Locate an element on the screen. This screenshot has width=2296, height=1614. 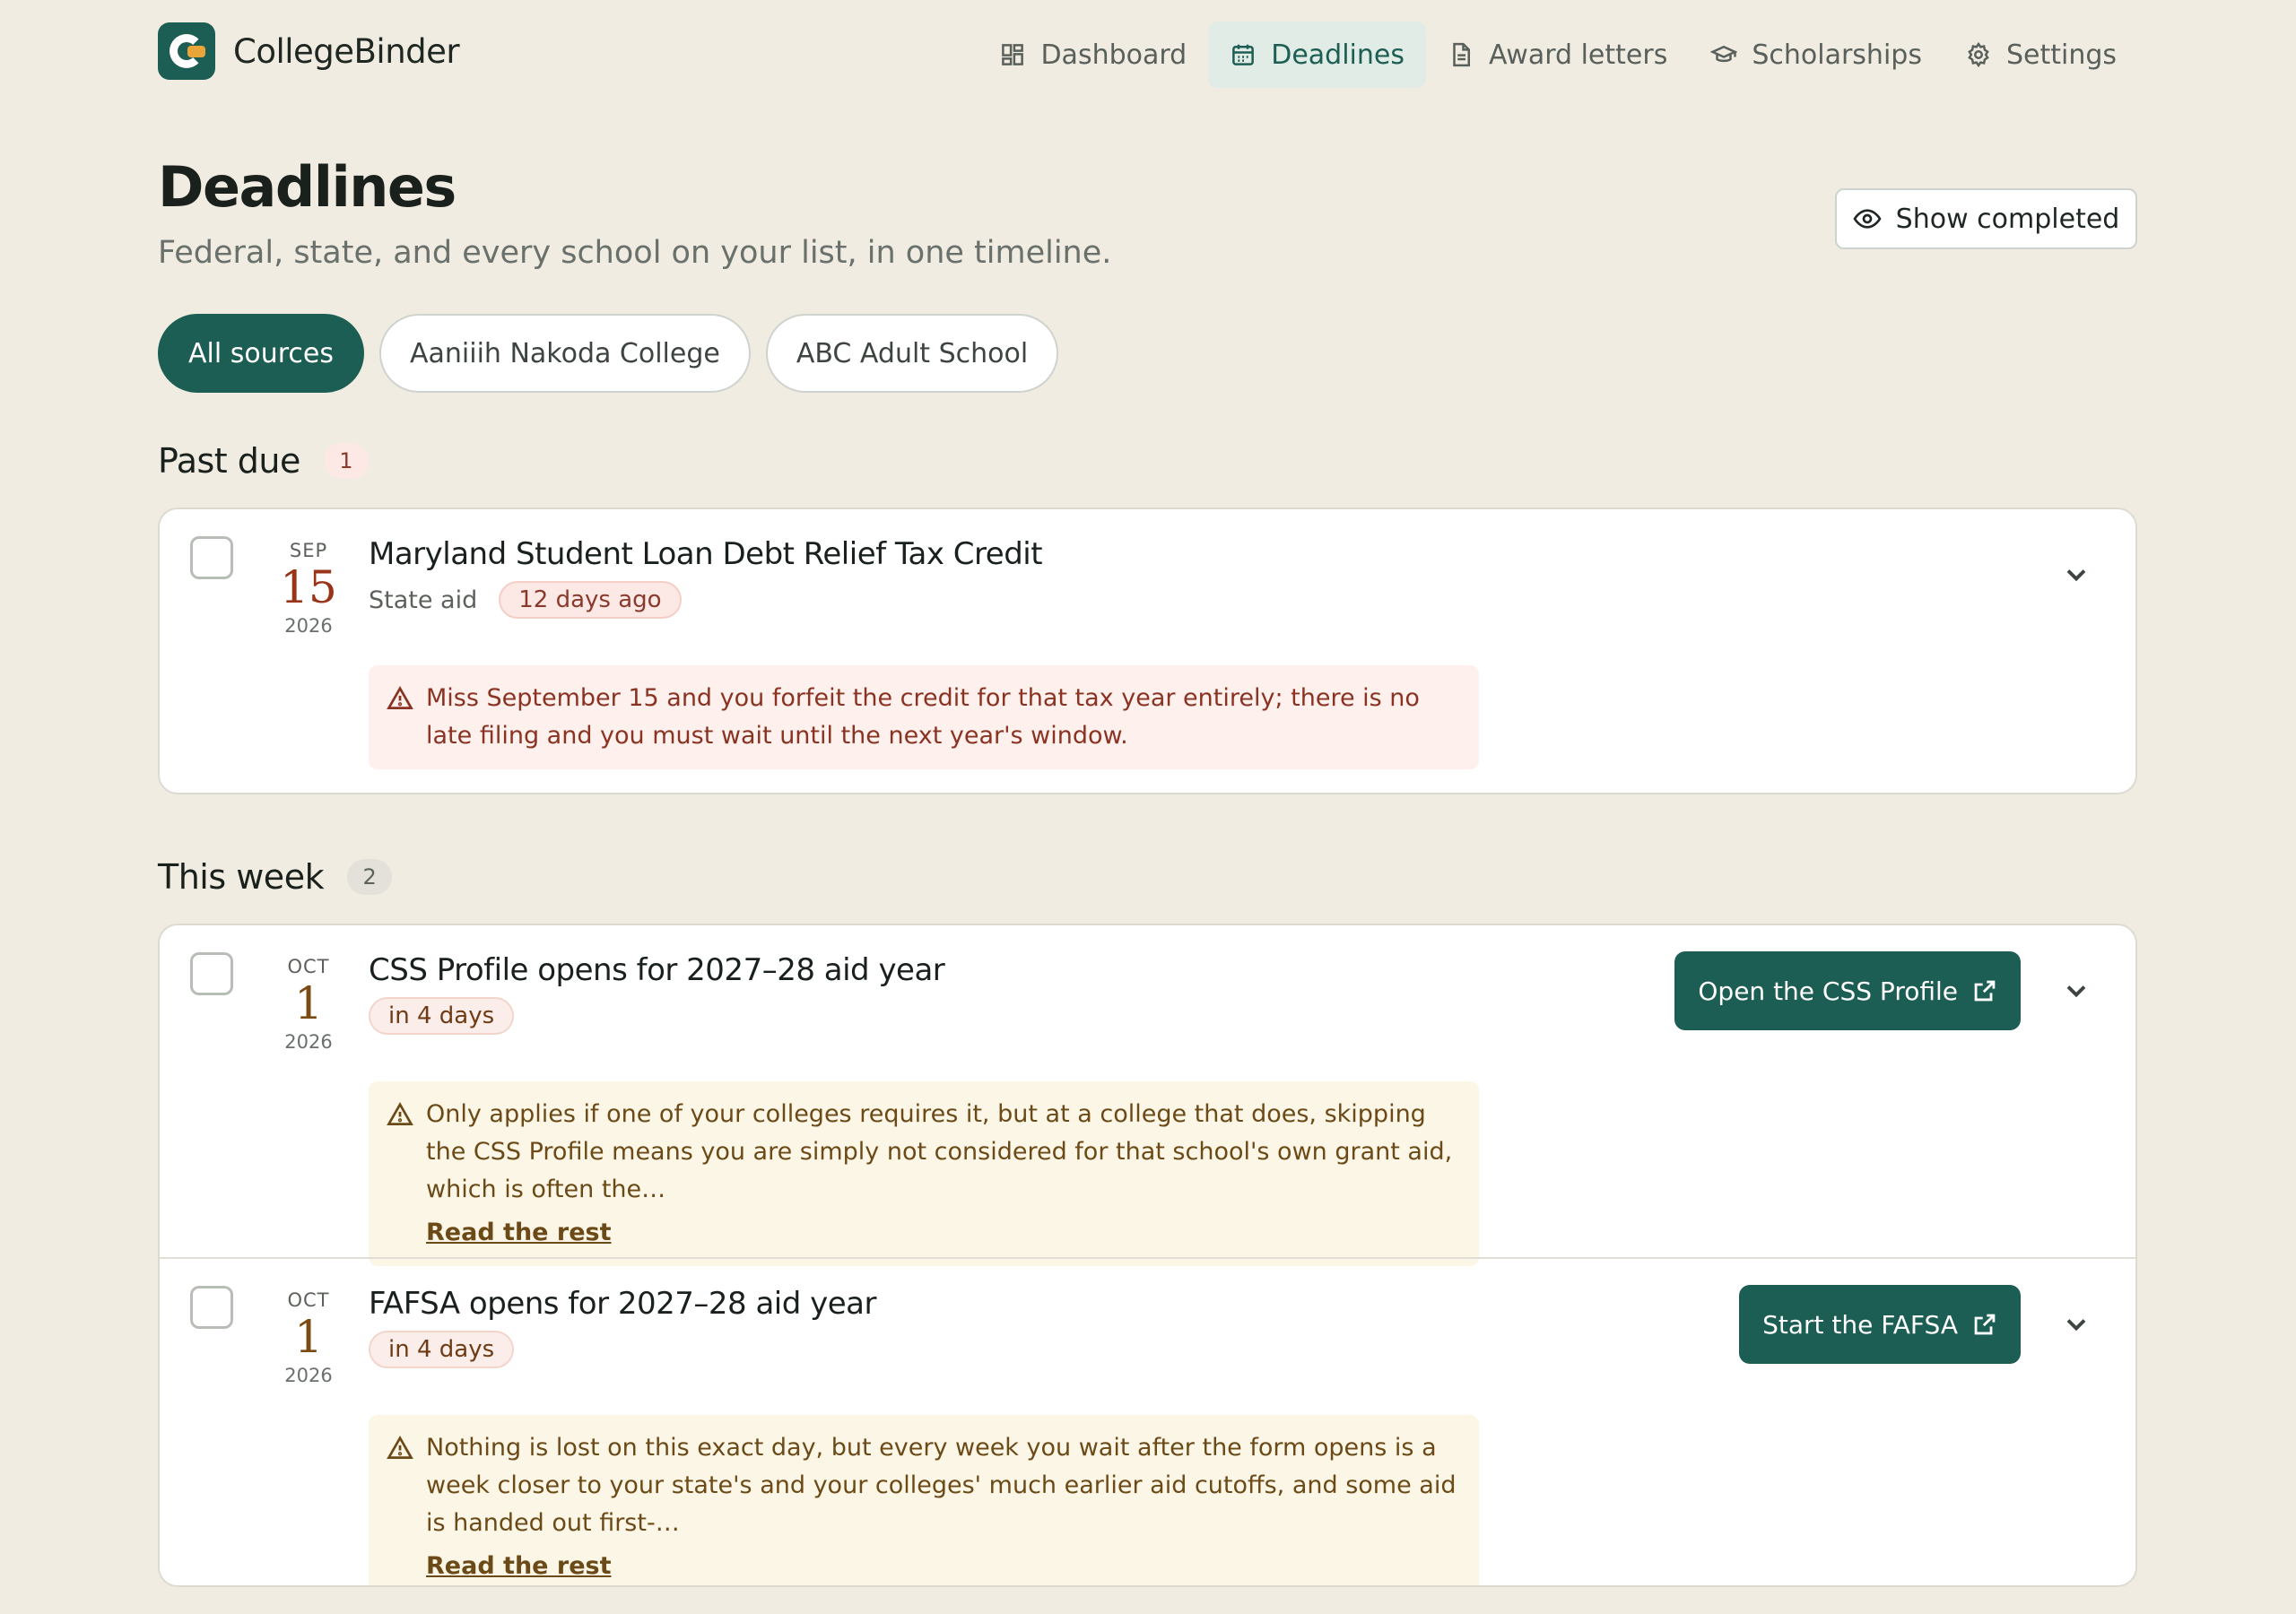
filter-abc-adult-school: ABC Adult School is located at coordinates (912, 353).